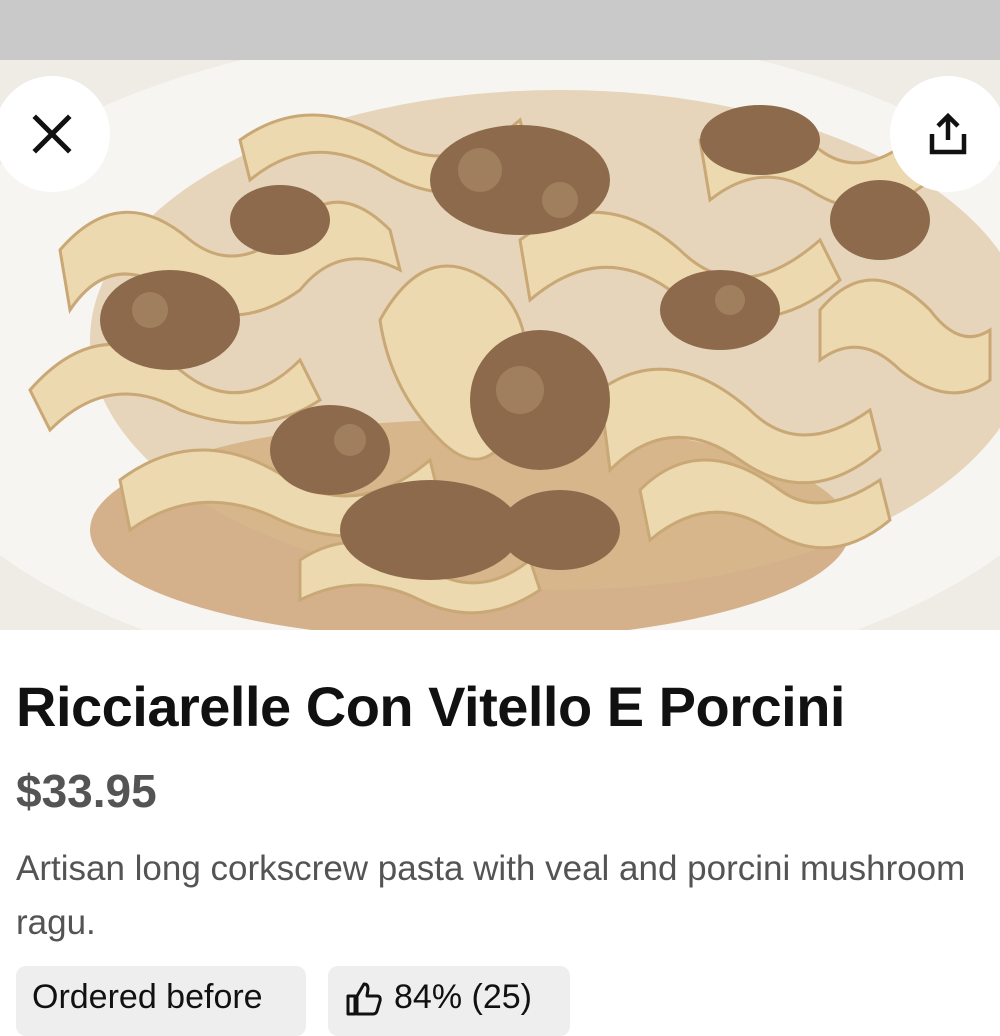 Image resolution: width=1000 pixels, height=1036 pixels. I want to click on close-icon, so click(52, 134).